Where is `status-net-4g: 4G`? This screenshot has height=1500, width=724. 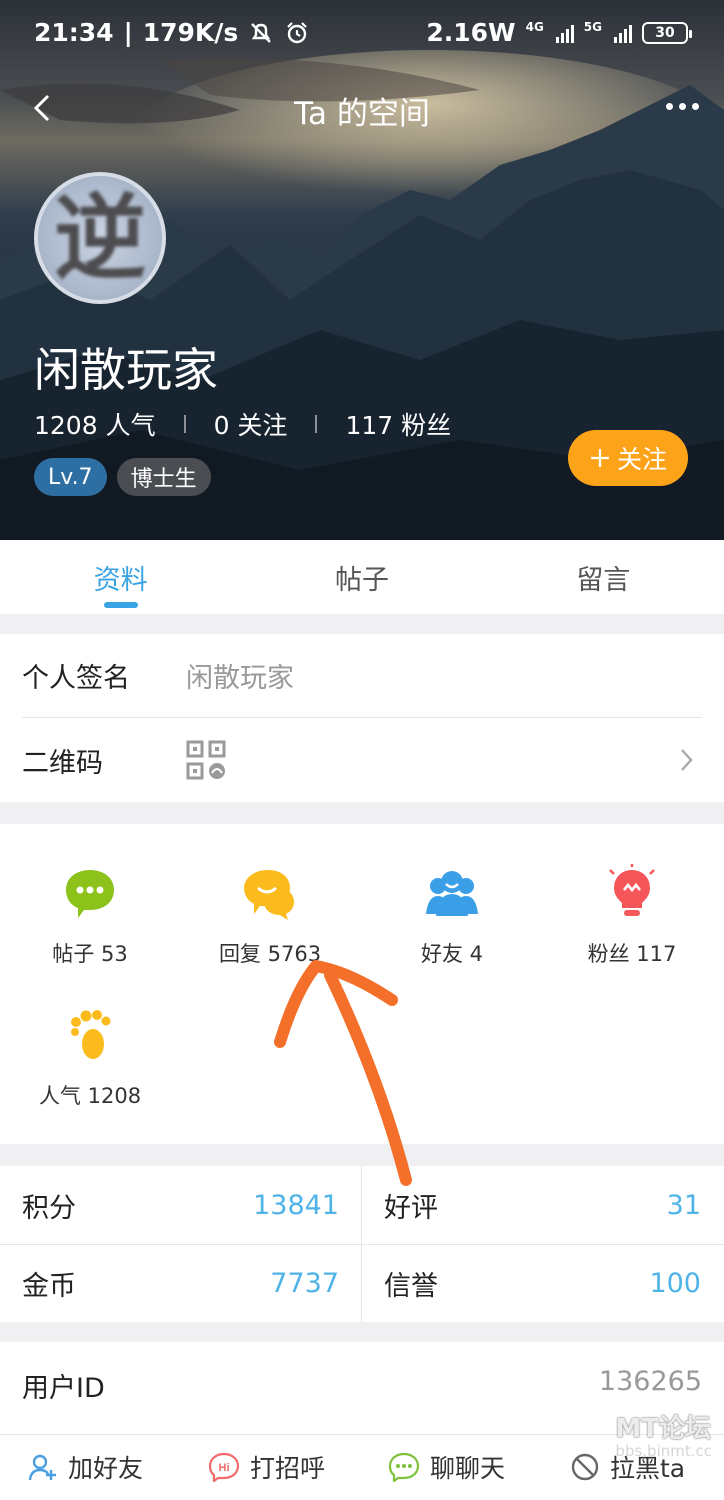 status-net-4g: 4G is located at coordinates (534, 26).